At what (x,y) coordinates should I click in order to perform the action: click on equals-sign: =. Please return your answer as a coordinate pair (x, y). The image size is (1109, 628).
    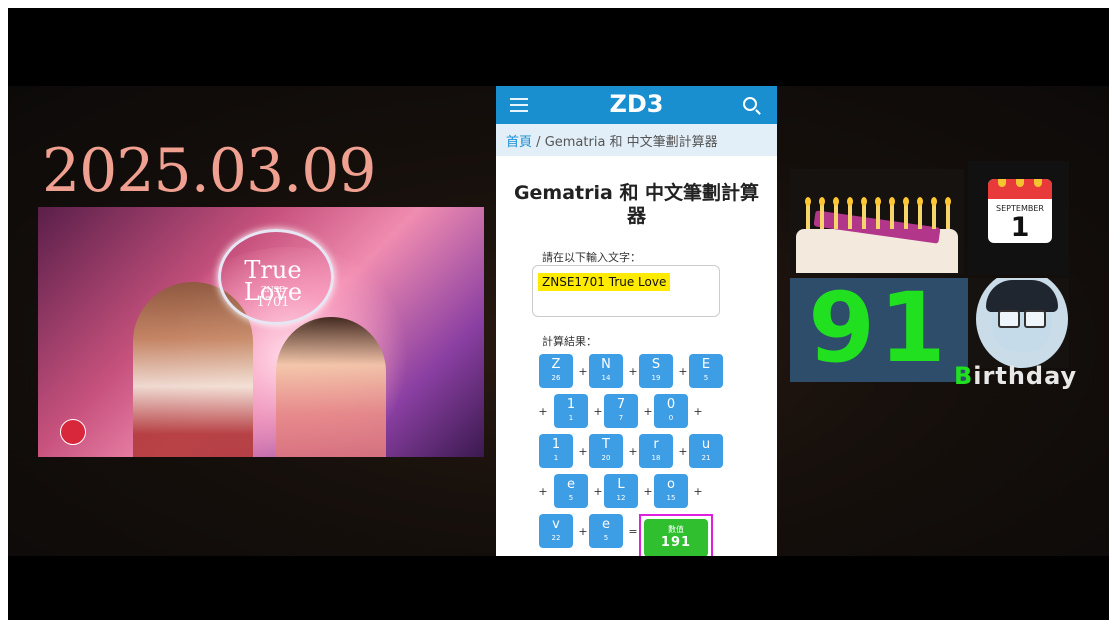
    Looking at the image, I should click on (633, 531).